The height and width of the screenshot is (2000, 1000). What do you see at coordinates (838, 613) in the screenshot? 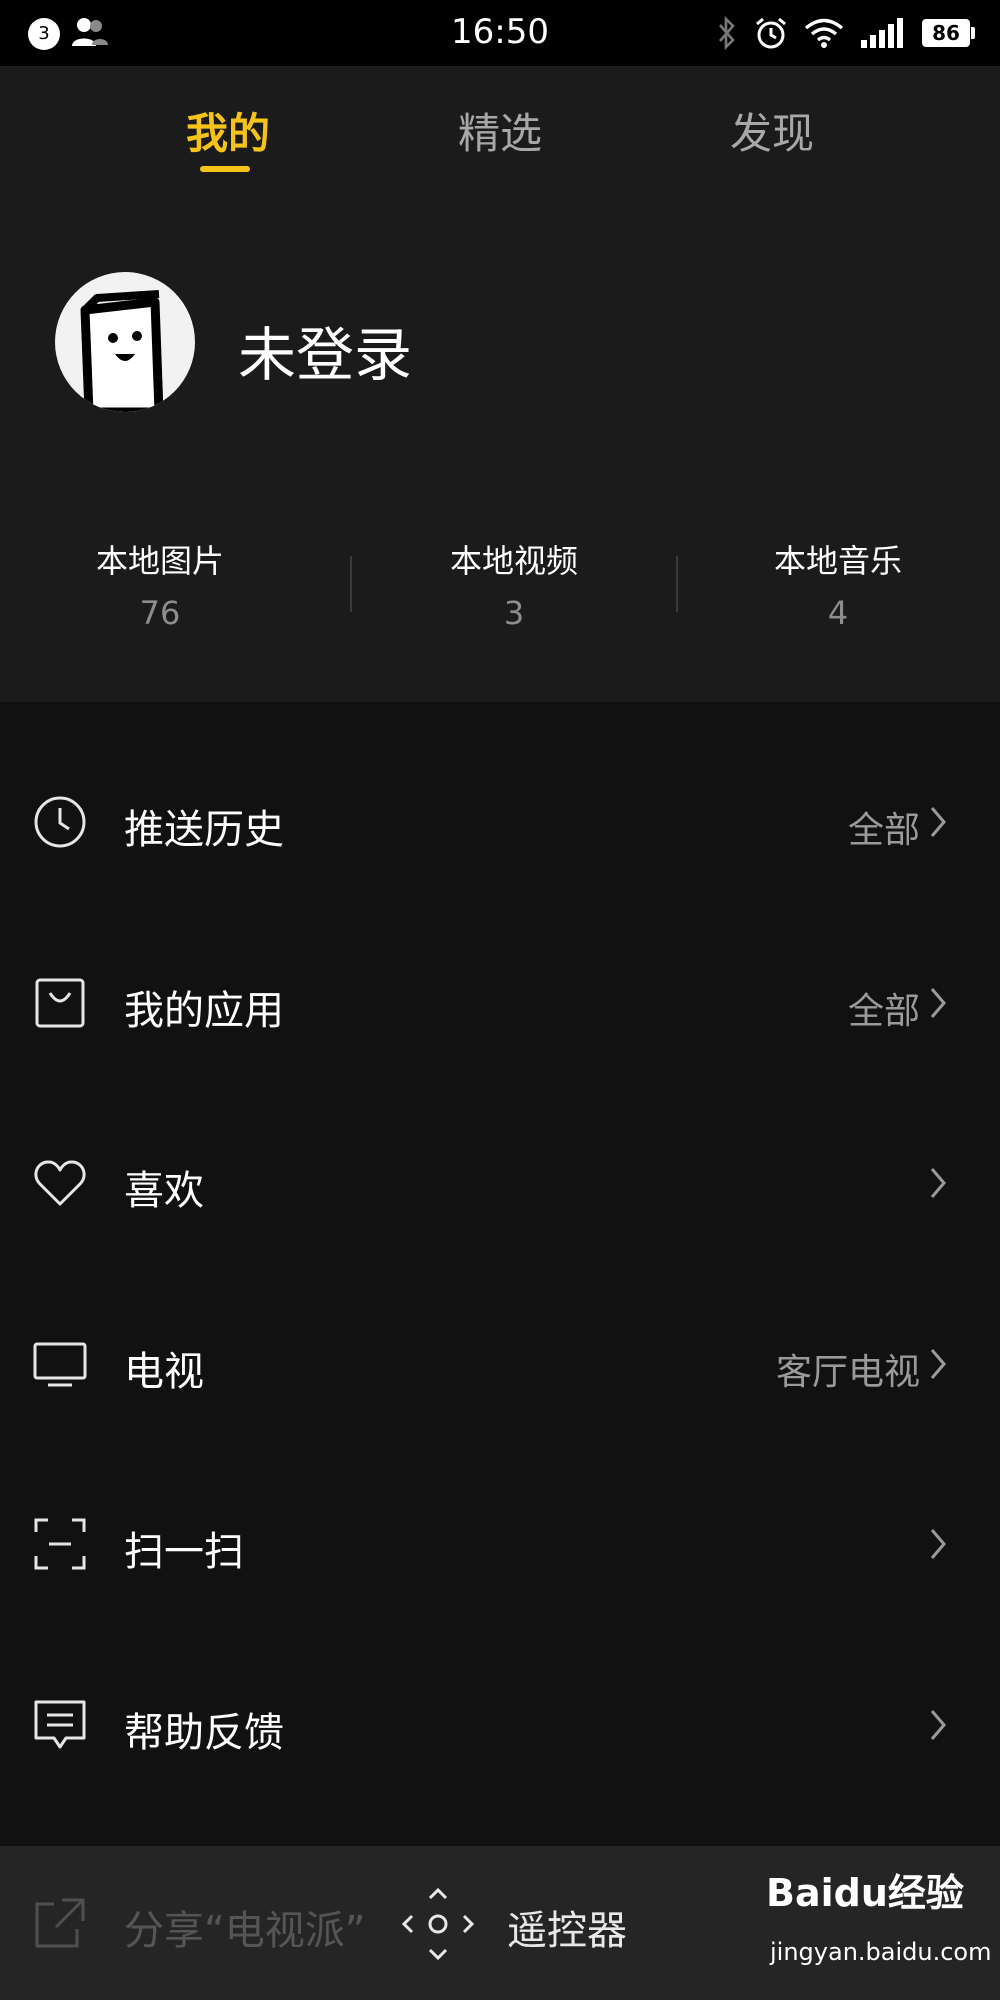
I see `stat-value: 4` at bounding box center [838, 613].